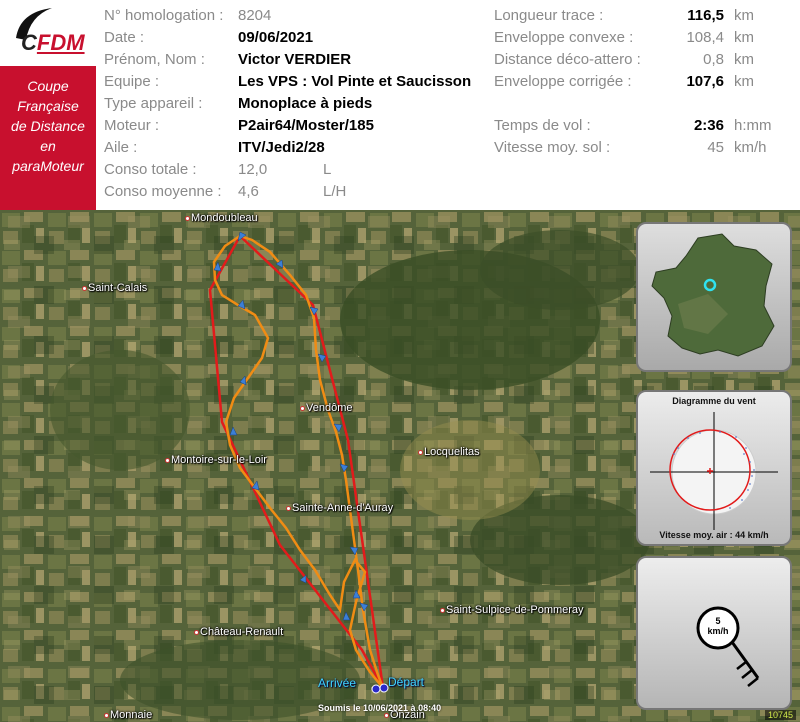 The height and width of the screenshot is (722, 800). I want to click on wing-label: Aile :, so click(121, 147).